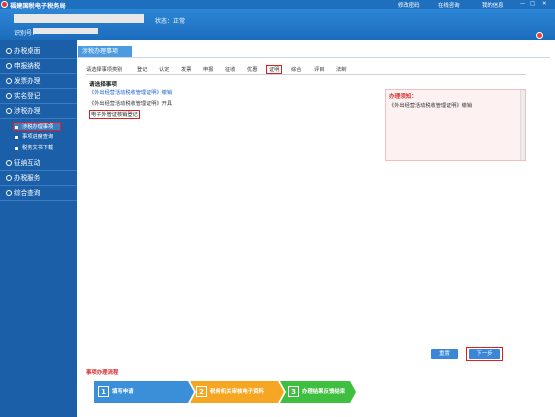  Describe the element at coordinates (33, 137) in the screenshot. I see `sub-item-progress-query: 事项进度查询` at that location.